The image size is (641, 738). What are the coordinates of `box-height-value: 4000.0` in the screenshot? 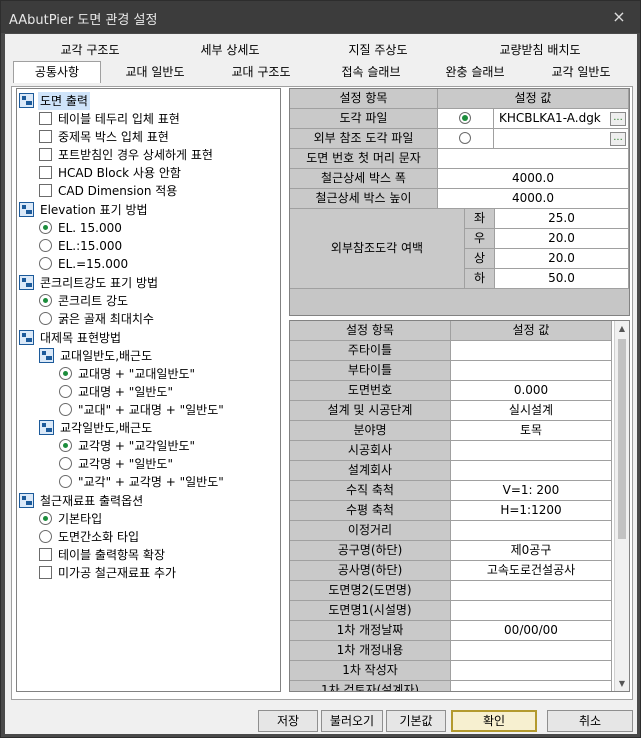 It's located at (533, 199).